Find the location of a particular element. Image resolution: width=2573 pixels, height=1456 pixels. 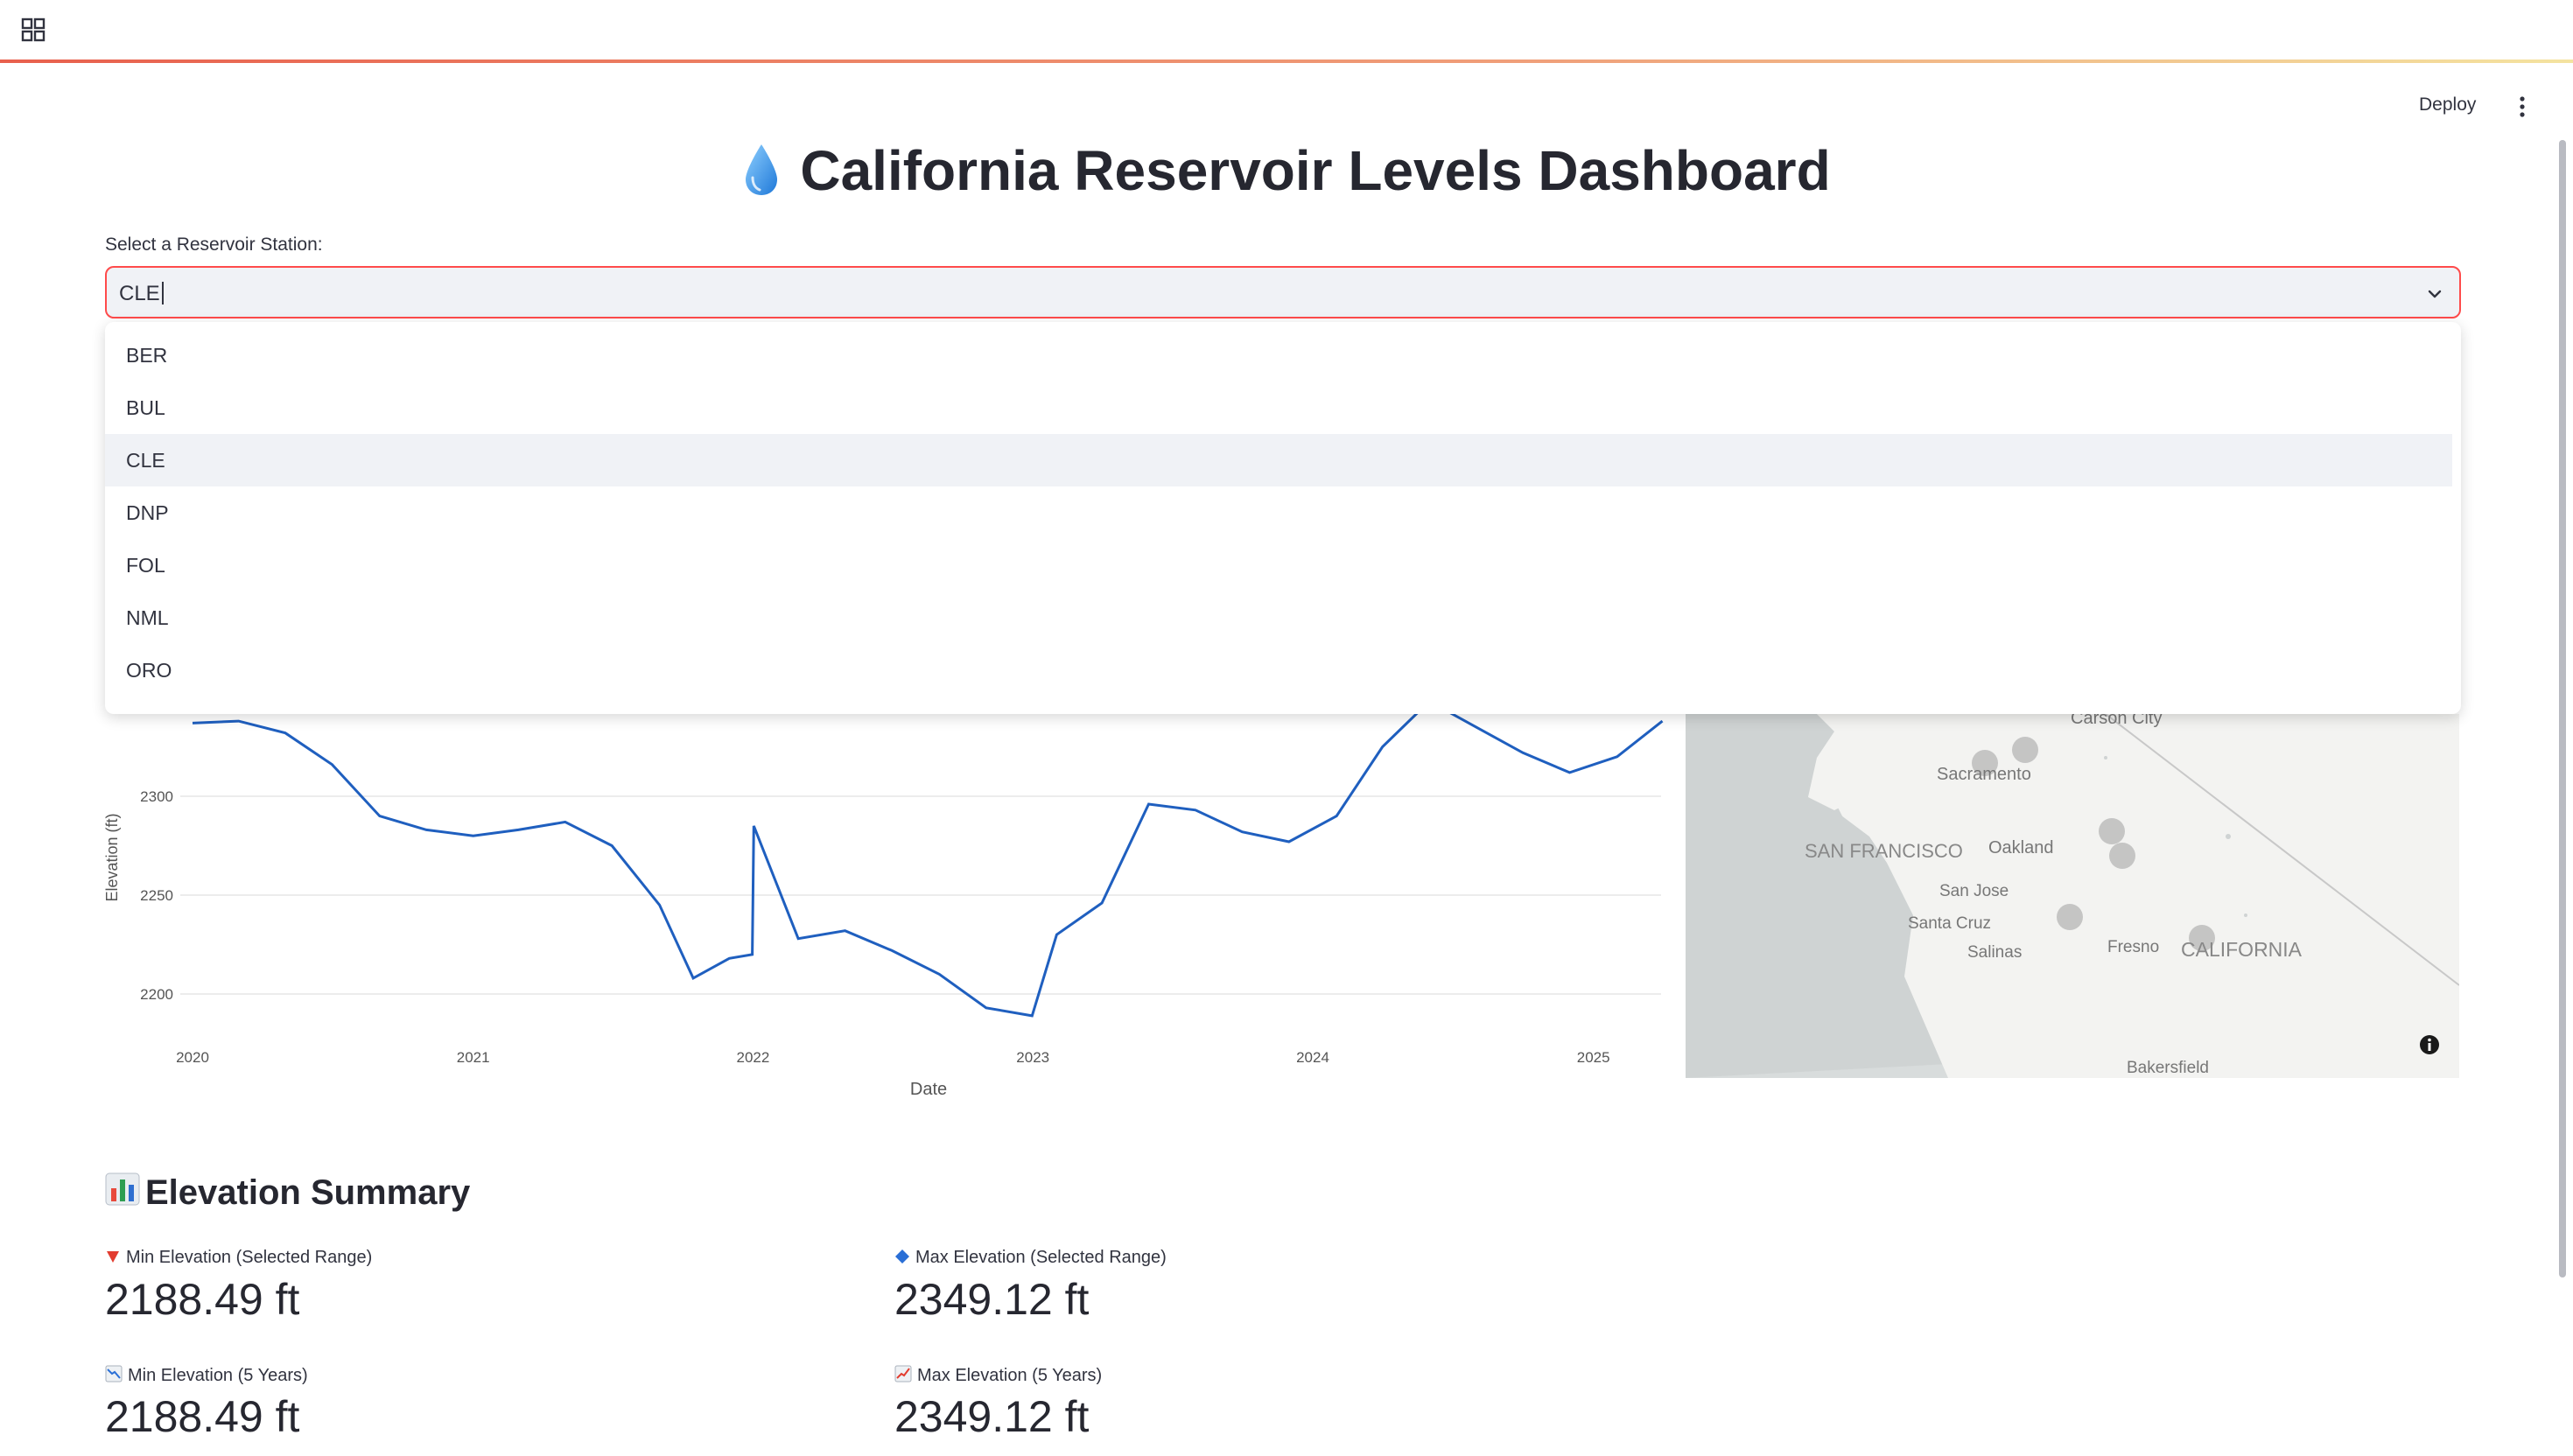

x-tick-label: 2025 is located at coordinates (1593, 1057).